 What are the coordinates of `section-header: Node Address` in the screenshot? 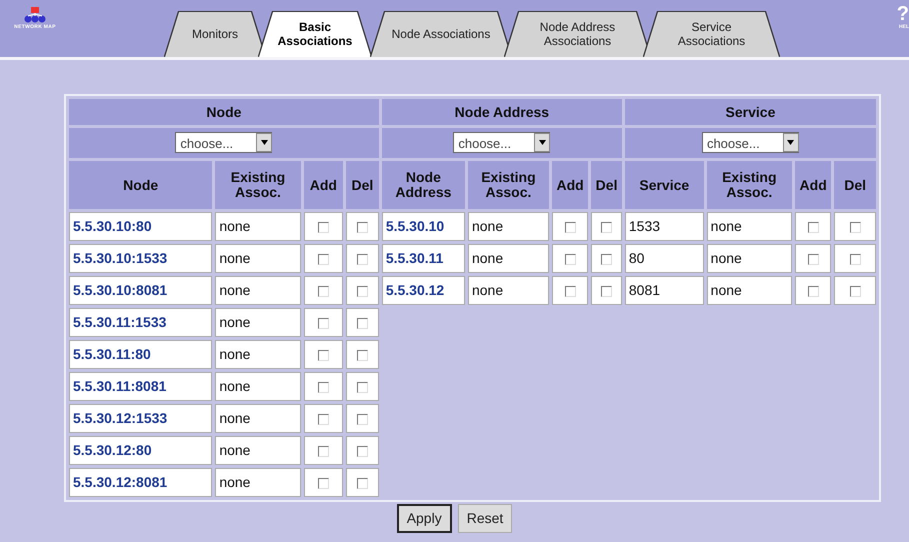 It's located at (502, 112).